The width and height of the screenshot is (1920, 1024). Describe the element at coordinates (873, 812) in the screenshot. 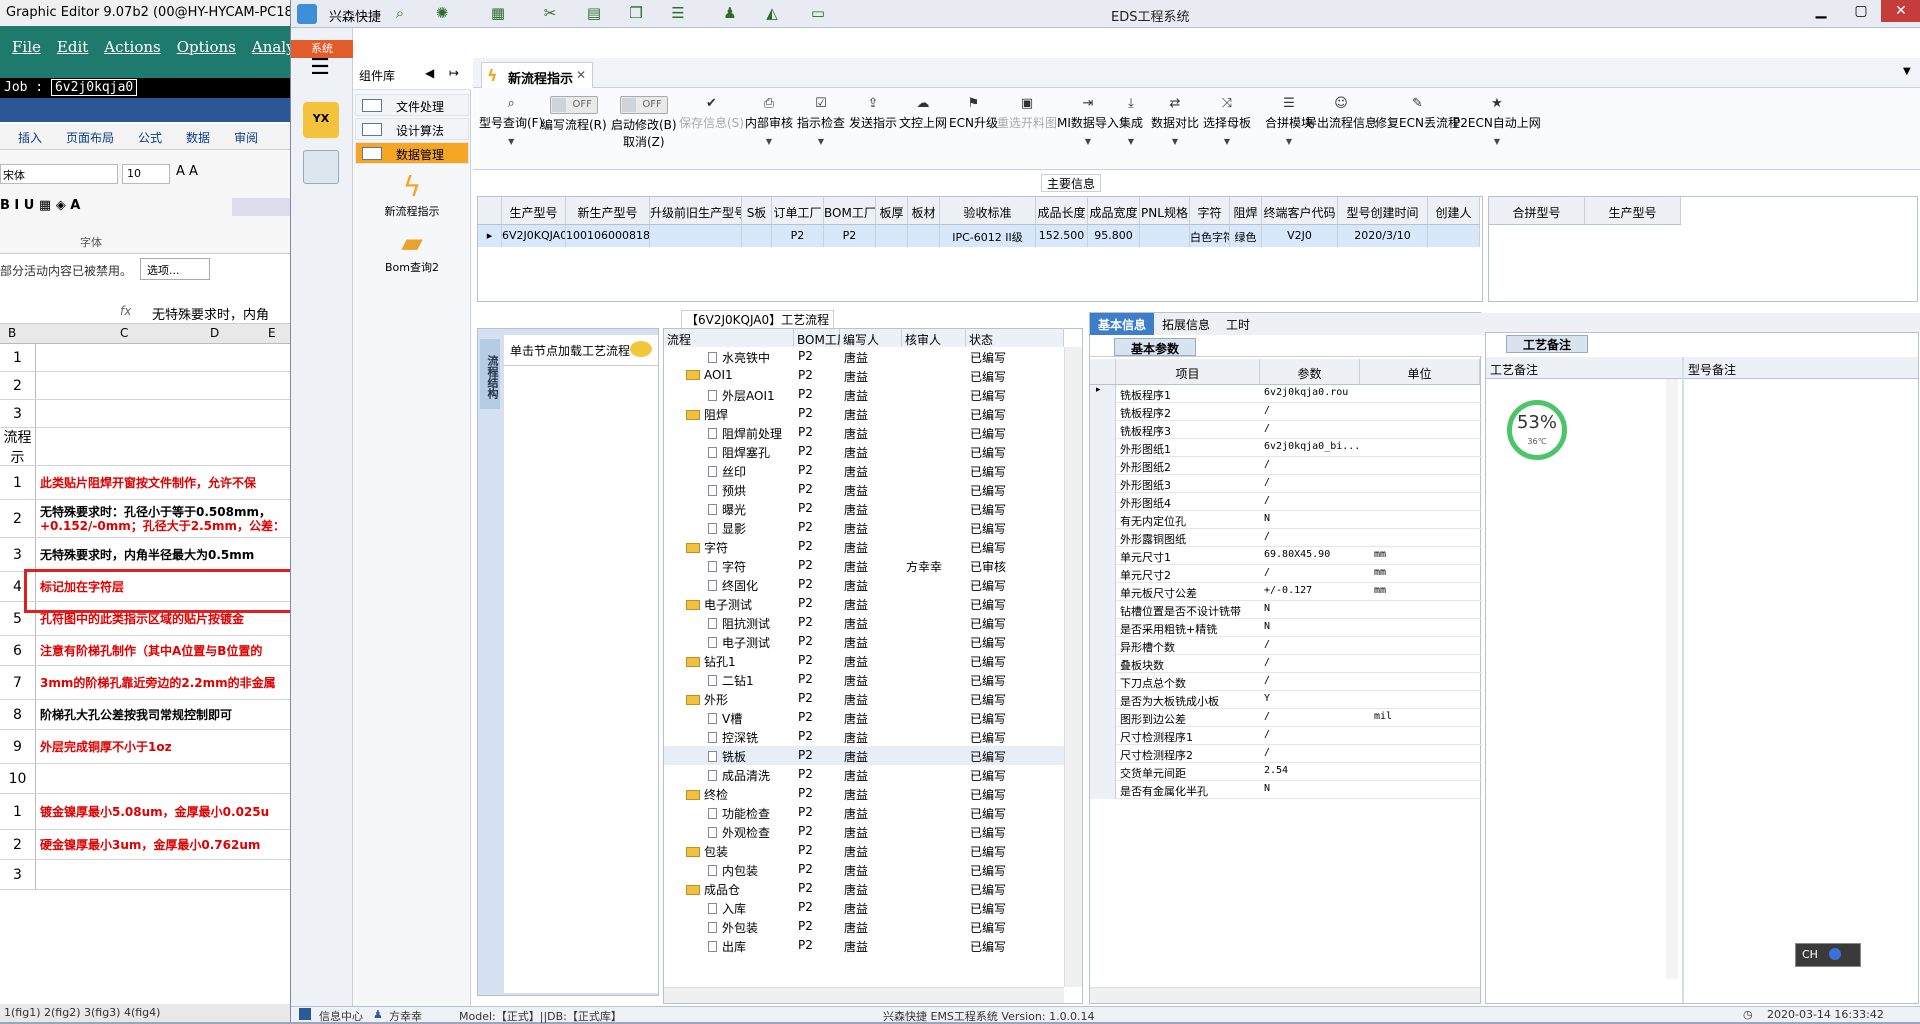

I see `tree-row: 功能检查 P2 唐益 已编写` at that location.